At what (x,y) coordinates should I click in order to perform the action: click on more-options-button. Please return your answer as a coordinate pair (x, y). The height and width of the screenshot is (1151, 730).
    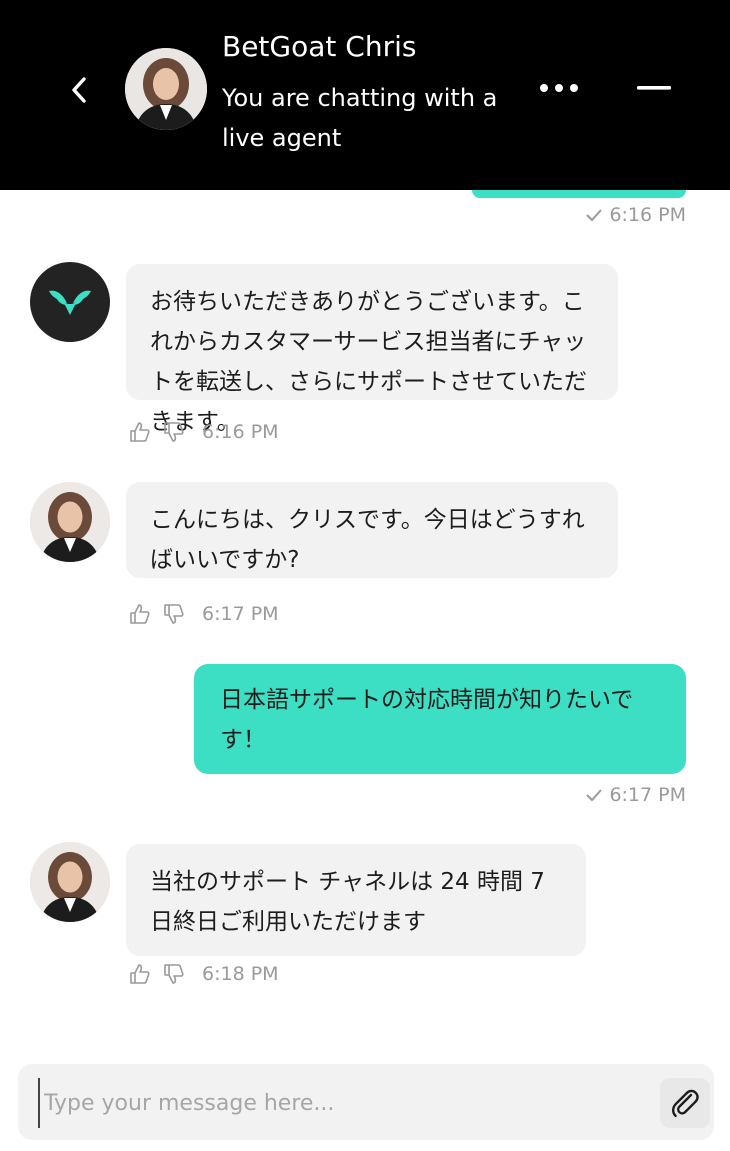
    Looking at the image, I should click on (559, 88).